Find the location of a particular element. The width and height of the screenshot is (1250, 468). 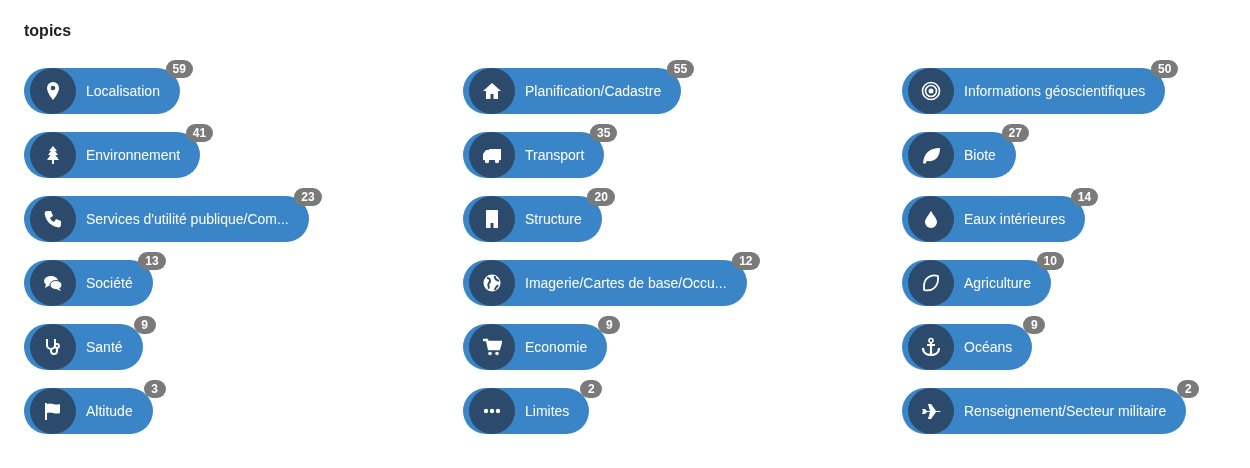

lemon-icon is located at coordinates (931, 283).